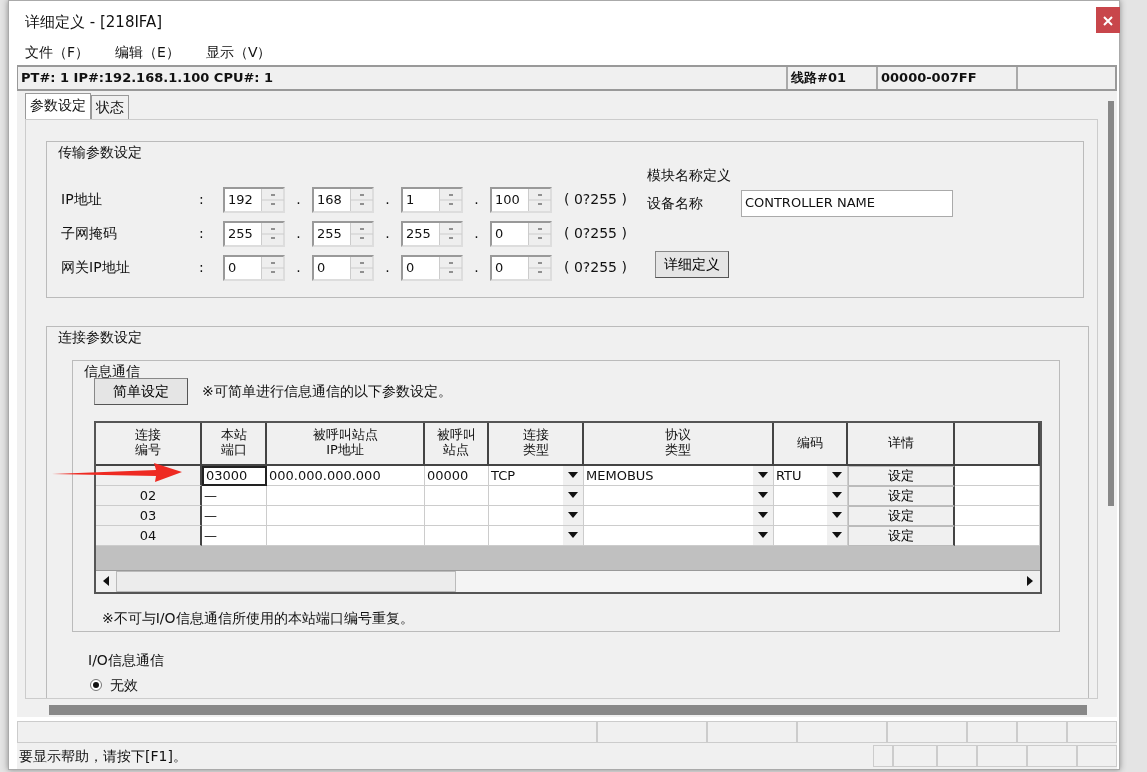 The image size is (1147, 772). I want to click on field-label: IP地址, so click(82, 200).